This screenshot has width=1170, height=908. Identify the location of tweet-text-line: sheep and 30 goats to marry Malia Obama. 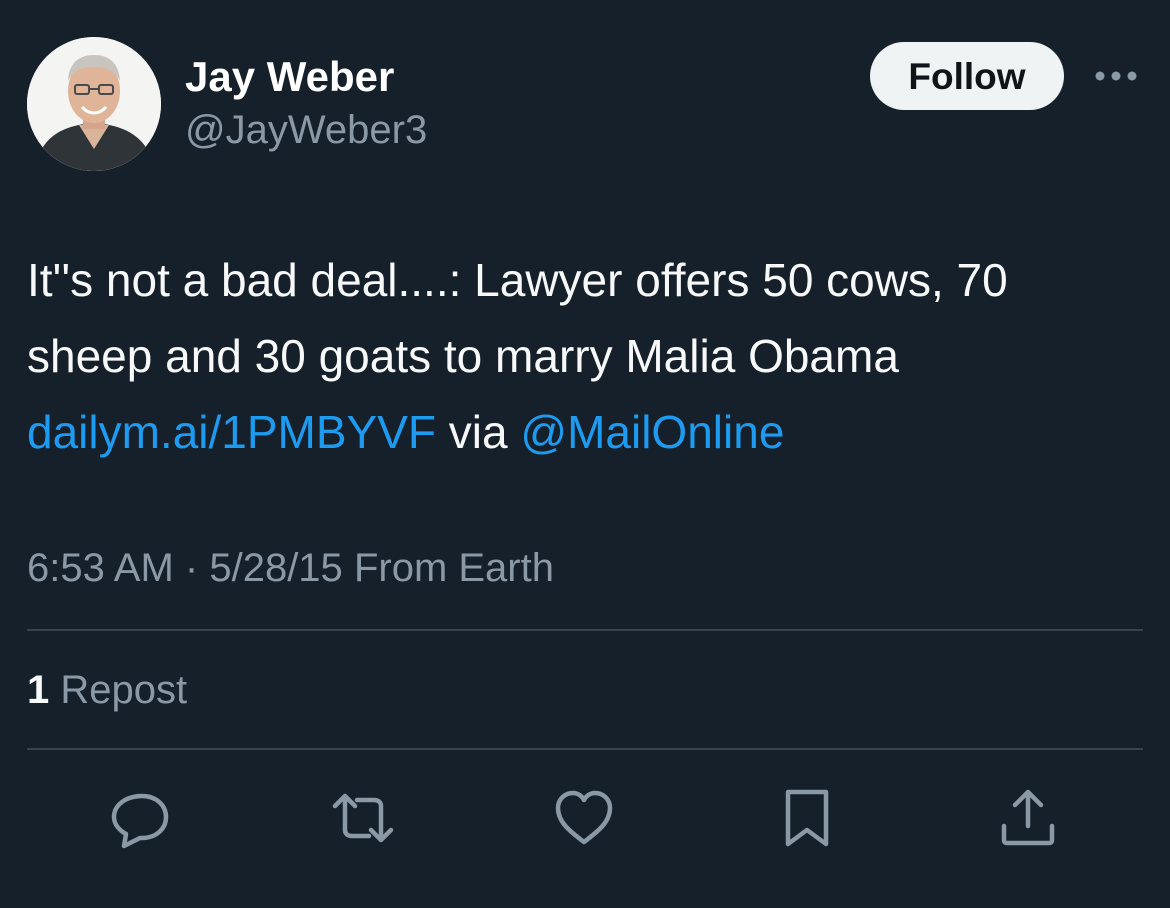
(463, 356).